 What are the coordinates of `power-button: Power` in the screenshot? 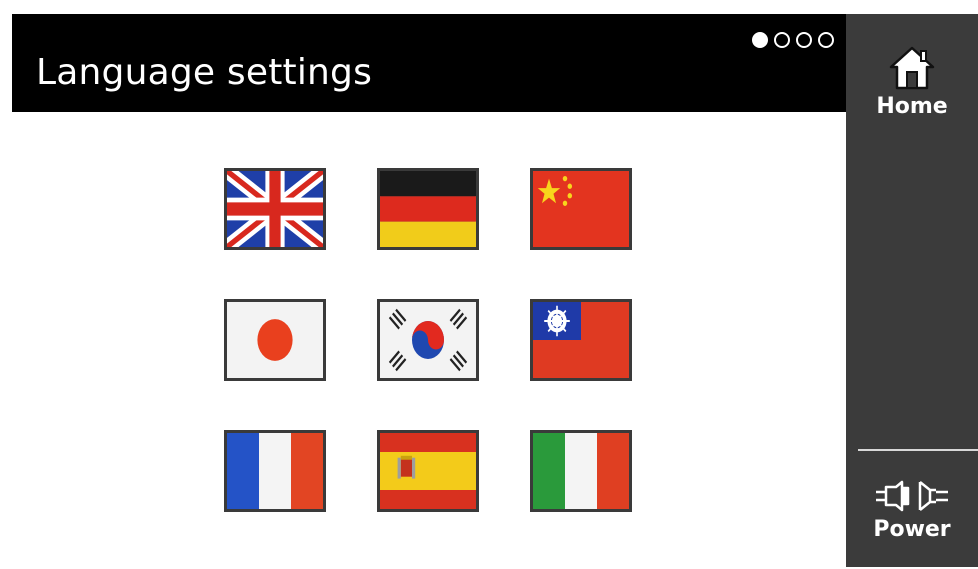 It's located at (912, 524).